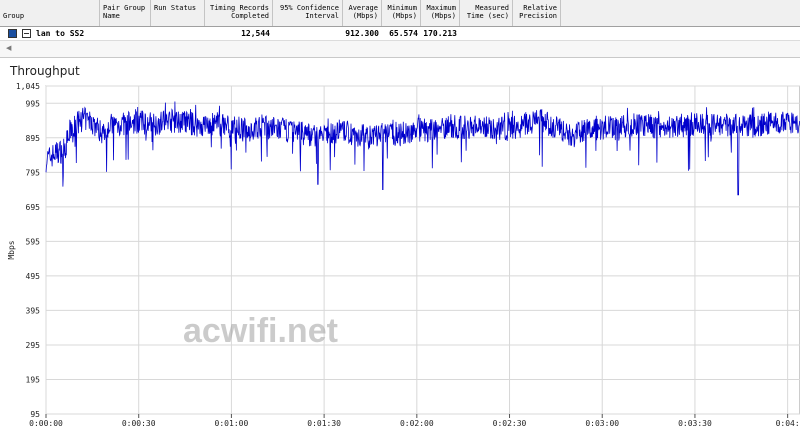 The image size is (800, 434). What do you see at coordinates (28, 86) in the screenshot?
I see `y-tick-label: 1,045` at bounding box center [28, 86].